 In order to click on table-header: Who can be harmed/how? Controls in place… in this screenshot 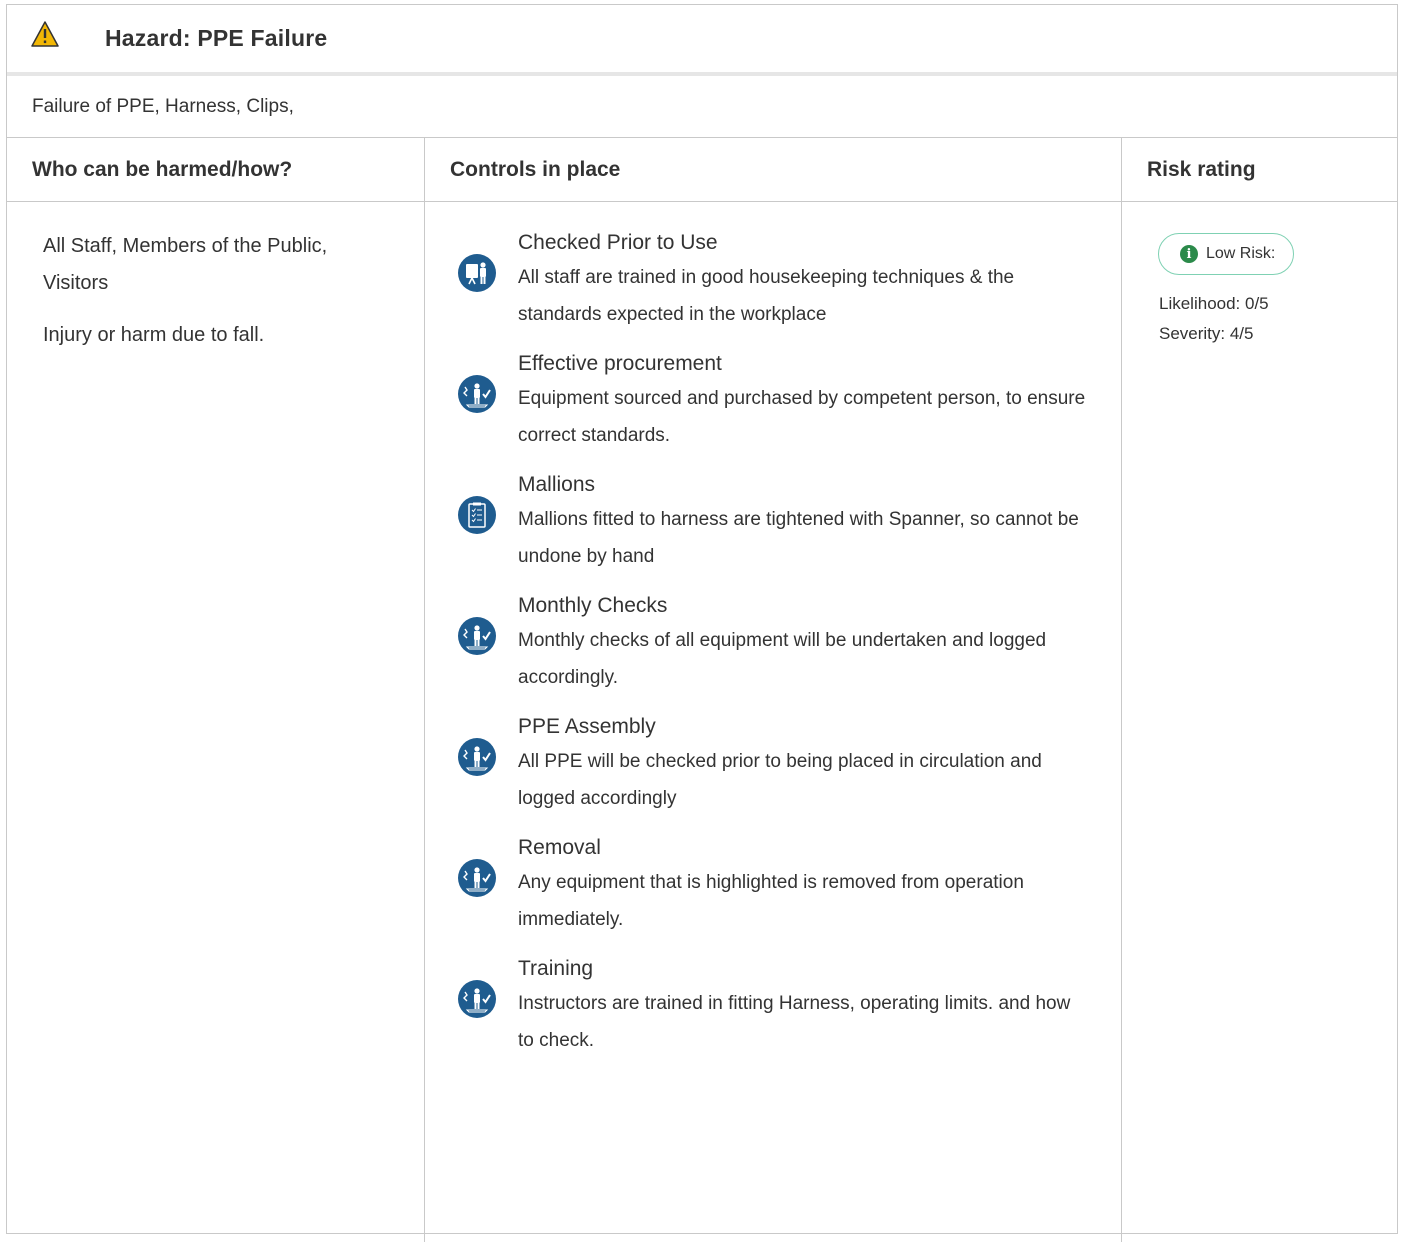, I will do `click(702, 170)`.